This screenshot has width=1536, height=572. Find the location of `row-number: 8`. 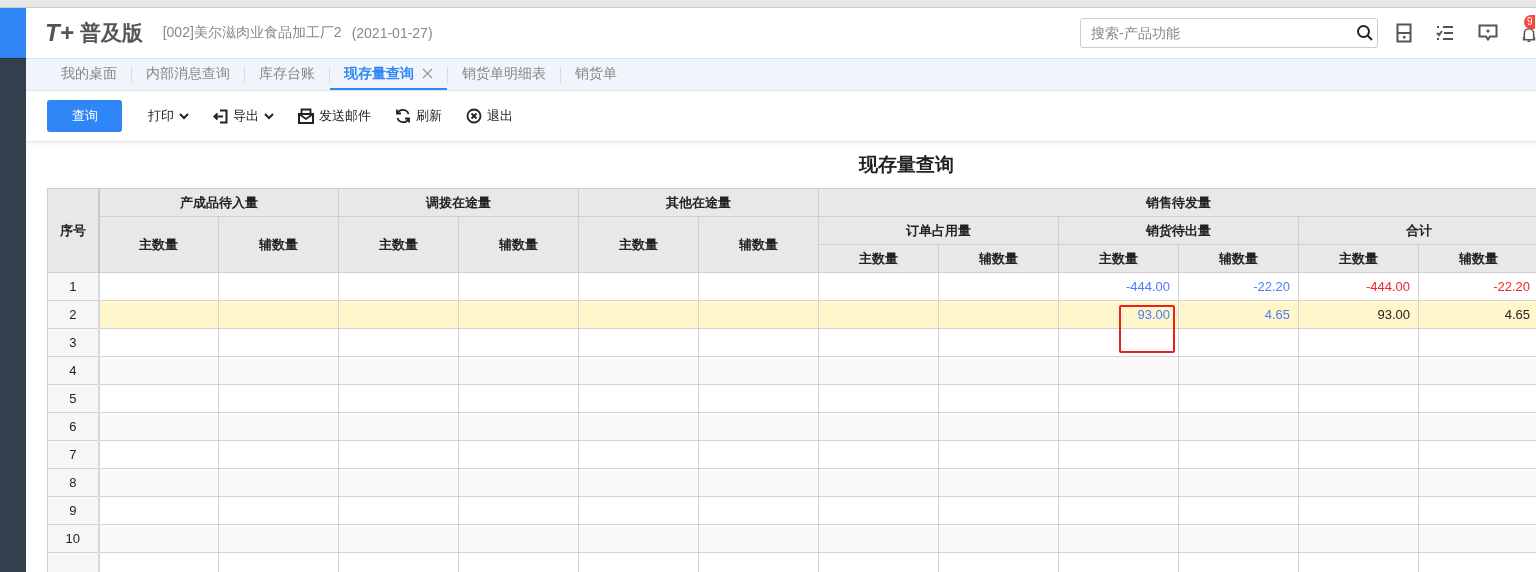

row-number: 8 is located at coordinates (73, 482).